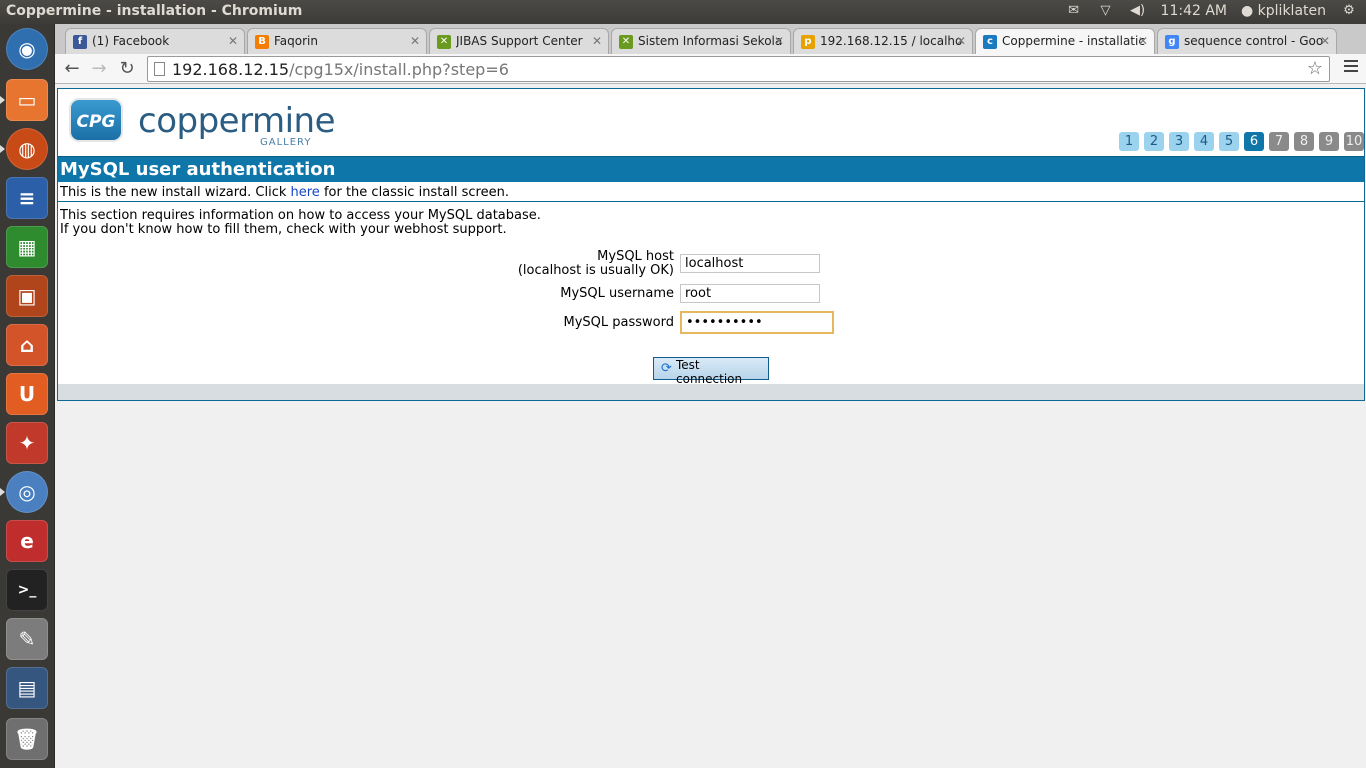  I want to click on writer-icon: ≡, so click(27, 198).